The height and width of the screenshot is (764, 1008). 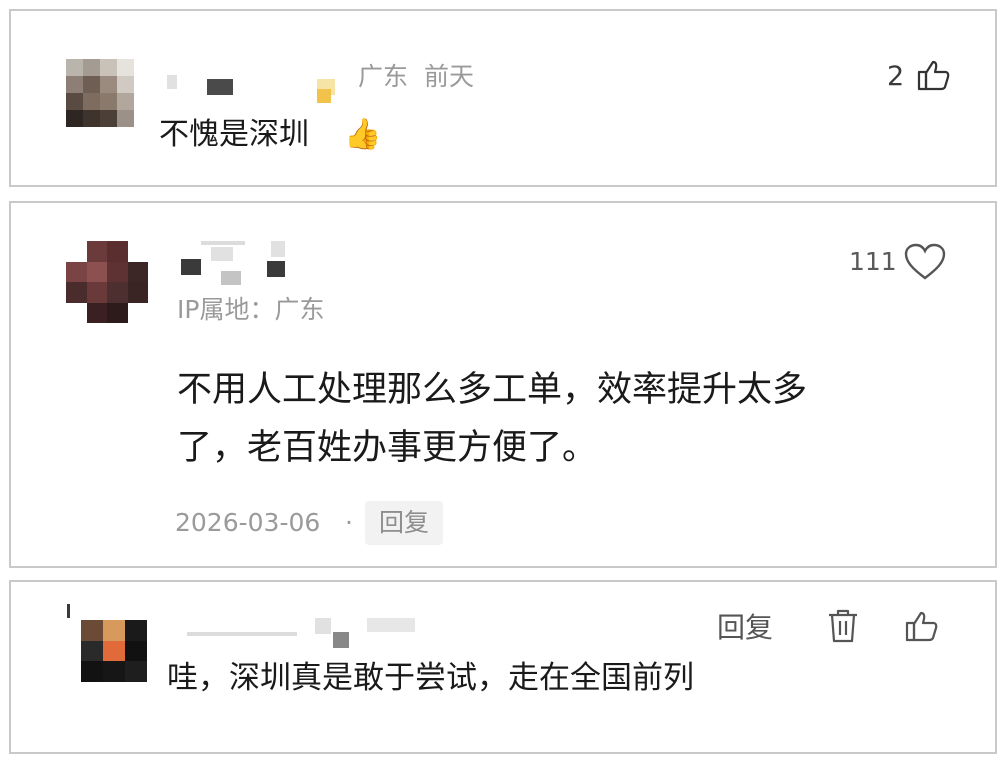 I want to click on date-text: 2026-03-06, so click(x=248, y=522).